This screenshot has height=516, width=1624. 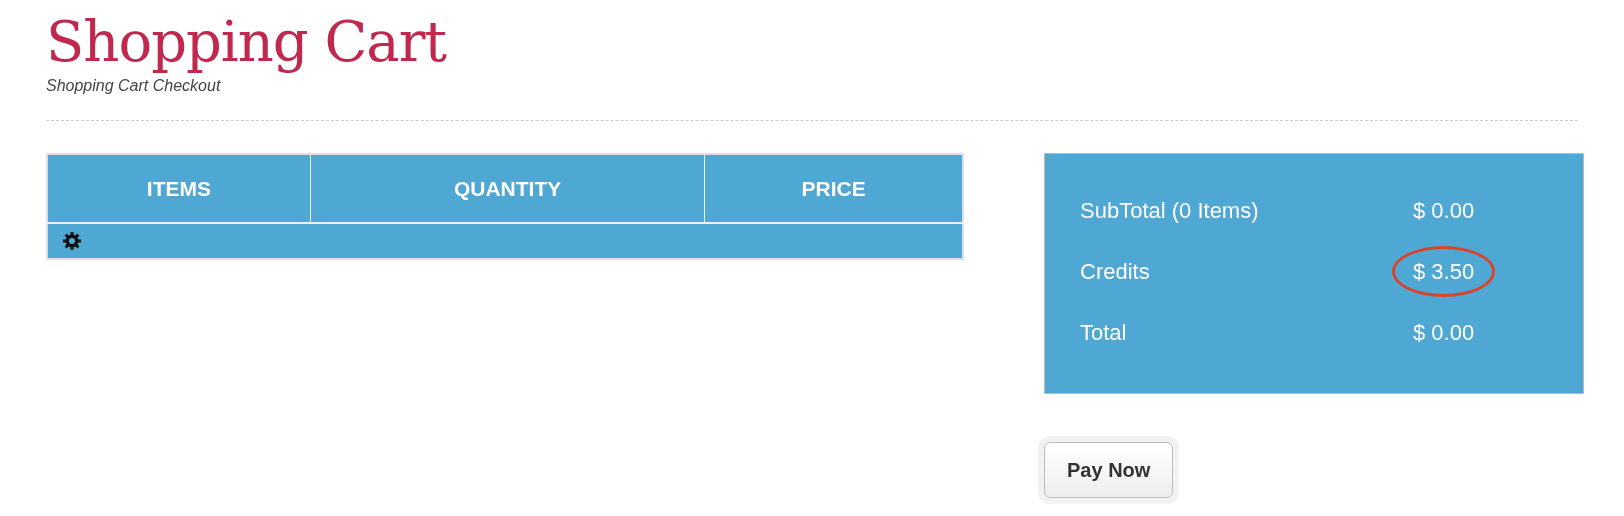 What do you see at coordinates (1170, 211) in the screenshot?
I see `summary-label: SubTotal (0 Items)` at bounding box center [1170, 211].